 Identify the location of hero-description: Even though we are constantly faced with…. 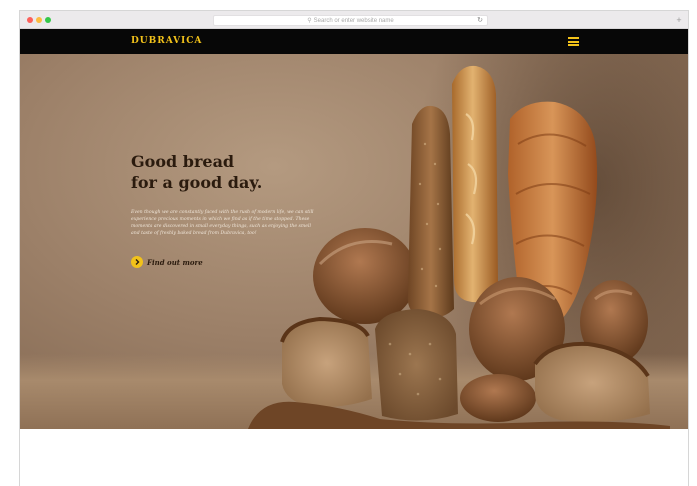
(222, 223).